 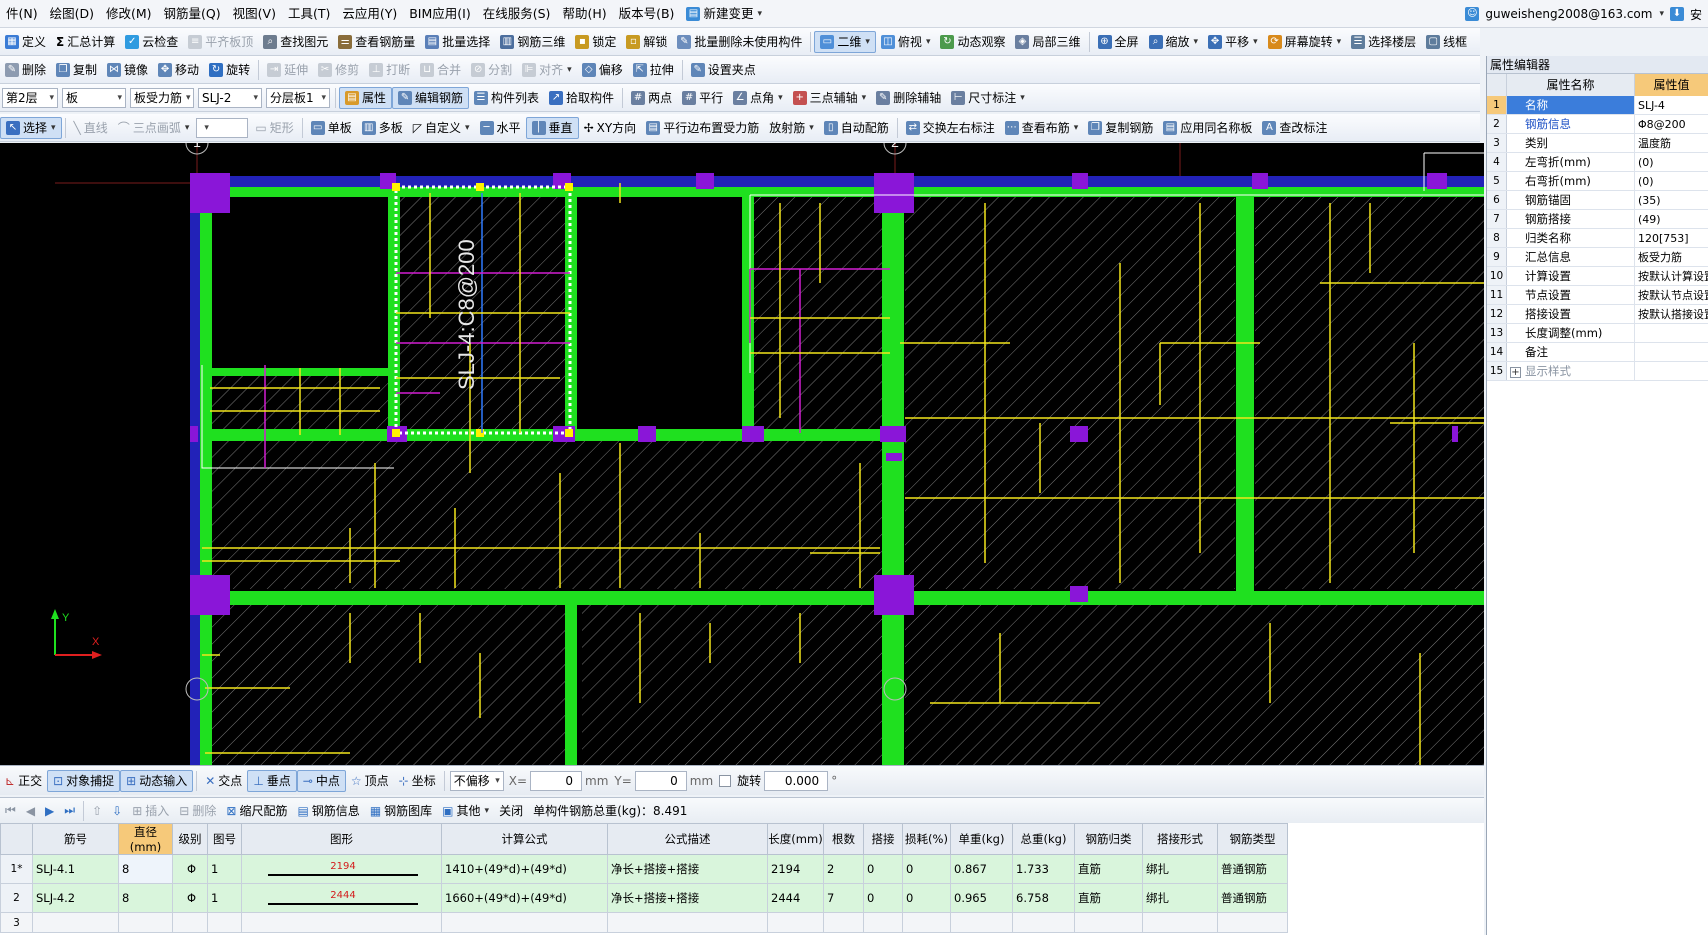 What do you see at coordinates (1597, 333) in the screenshot?
I see `property-row: 13 长度调整(mm)` at bounding box center [1597, 333].